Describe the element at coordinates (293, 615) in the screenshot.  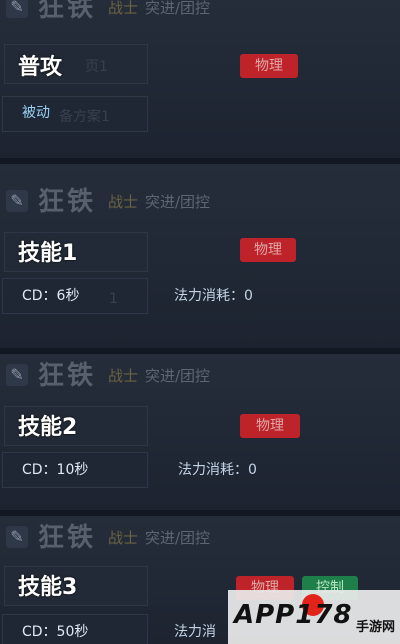
I see `logo-main-text: APP178` at that location.